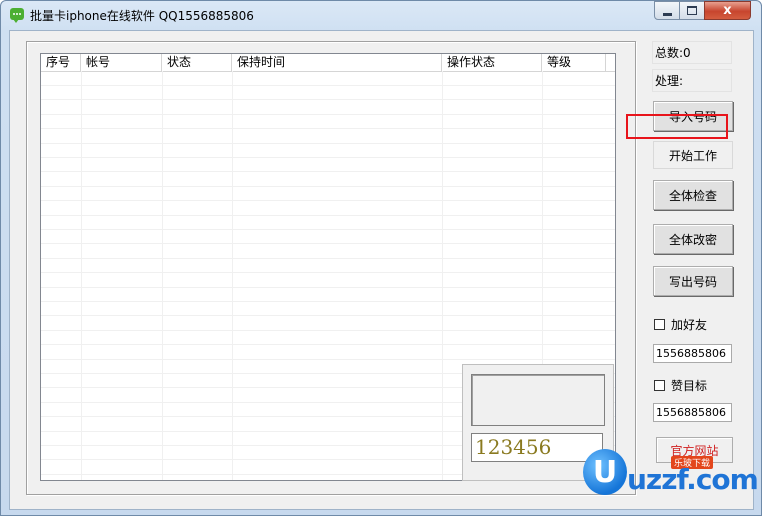  Describe the element at coordinates (692, 52) in the screenshot. I see `total-count: 总数:0` at that location.